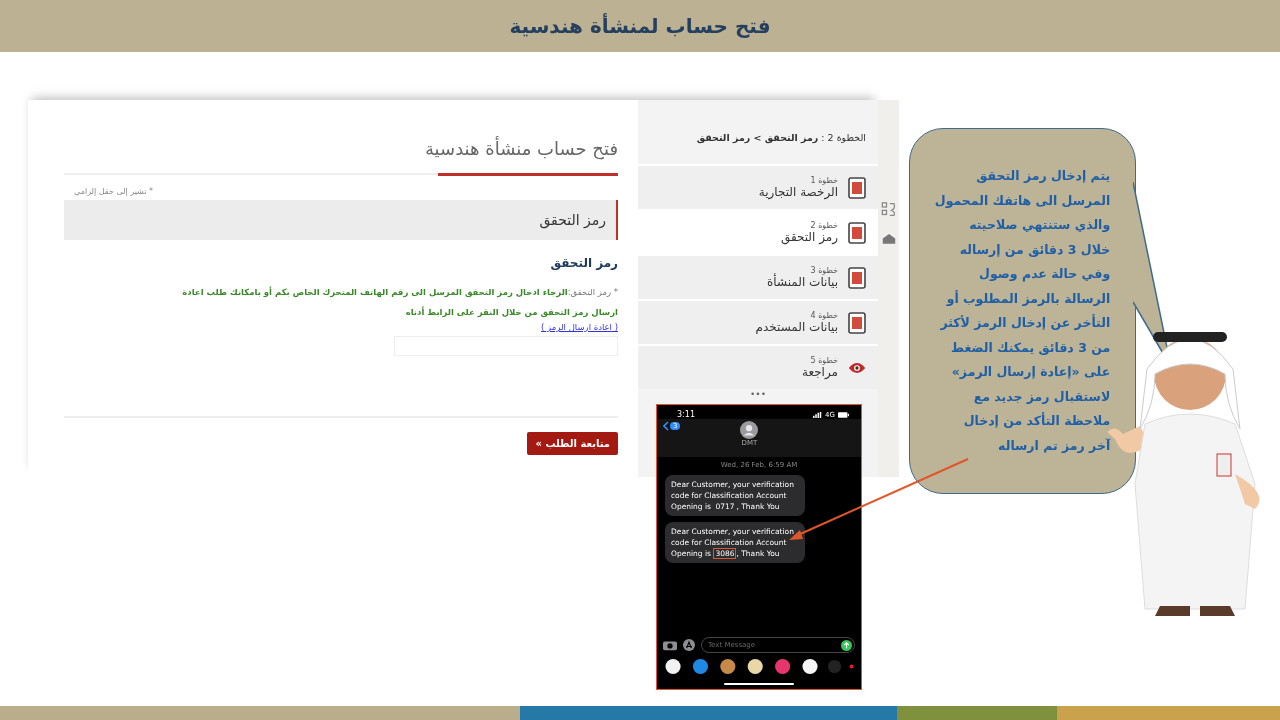  What do you see at coordinates (823, 225) in the screenshot?
I see `step-number: خطوة 2` at bounding box center [823, 225].